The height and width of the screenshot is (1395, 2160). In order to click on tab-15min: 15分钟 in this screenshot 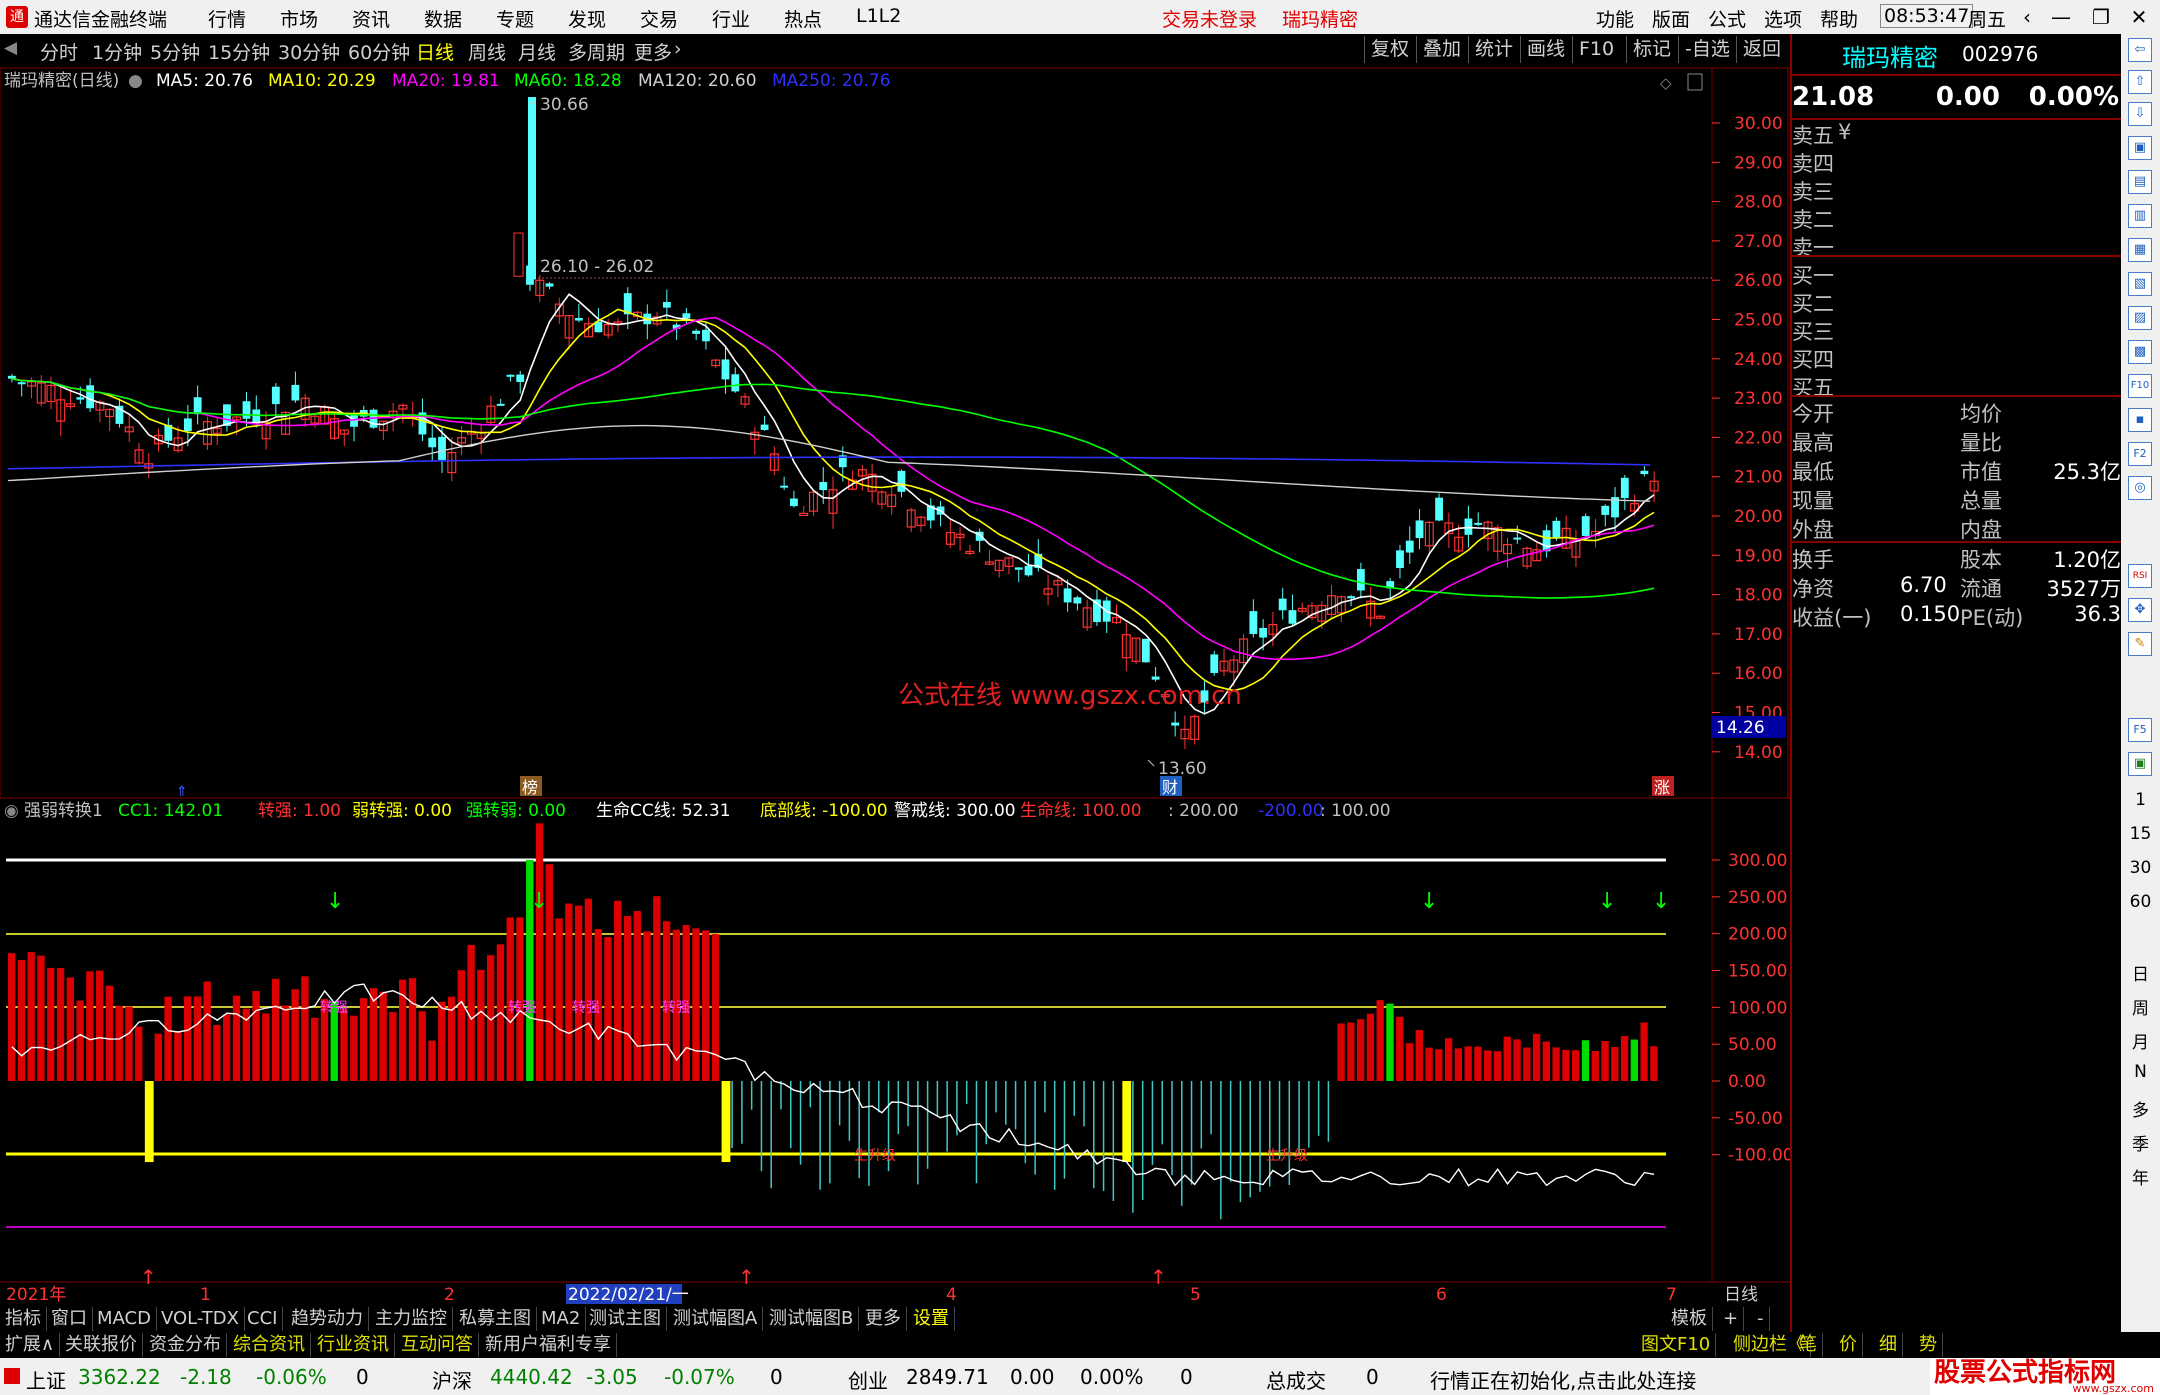, I will do `click(239, 51)`.